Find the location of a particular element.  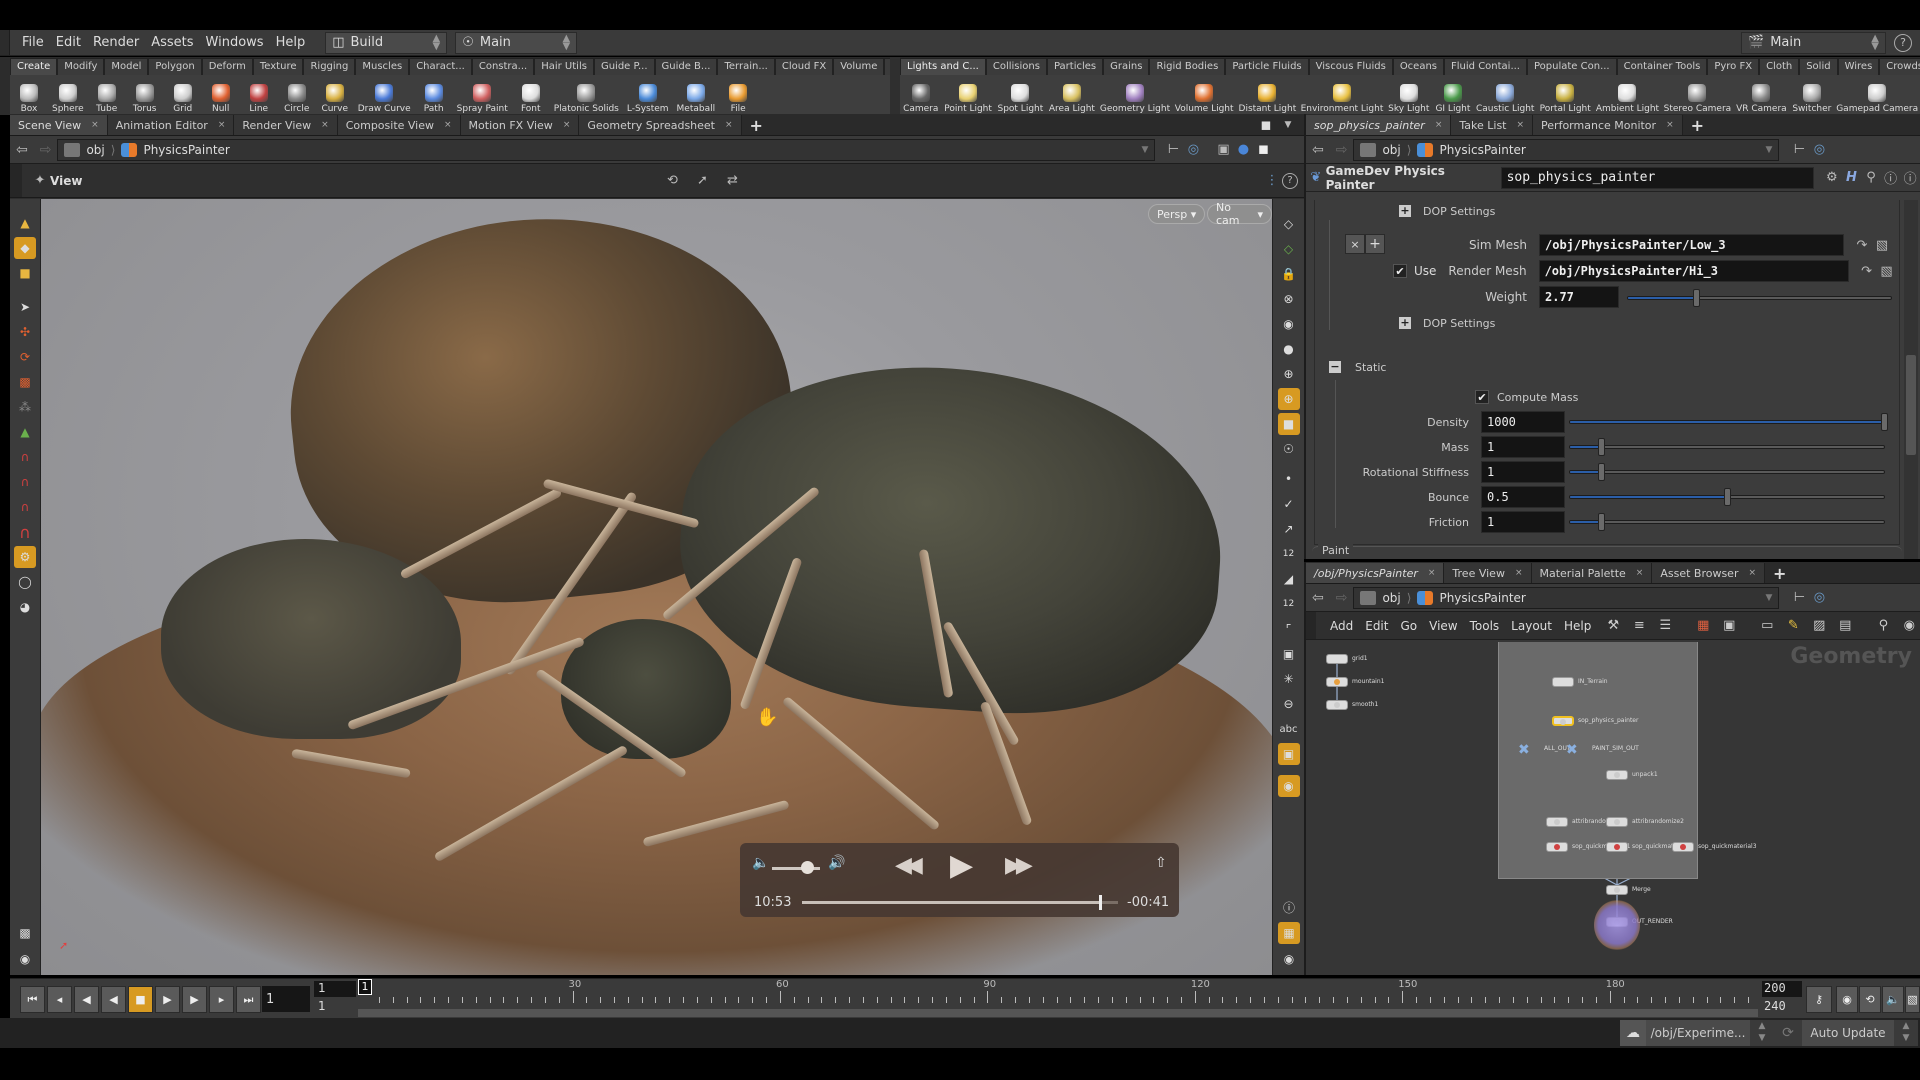

shelf-tool-curve: Curve is located at coordinates (335, 95).